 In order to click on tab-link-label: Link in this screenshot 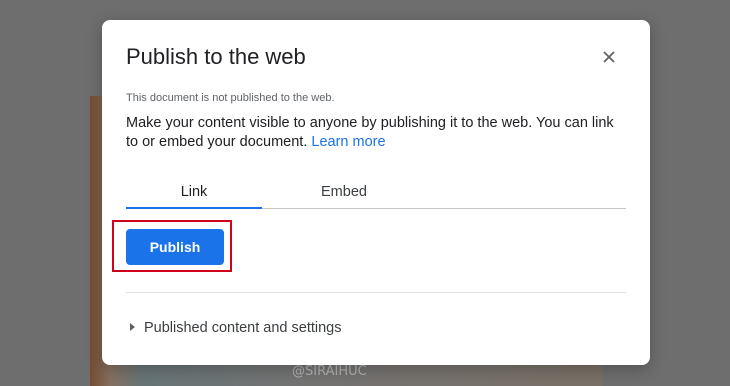, I will do `click(194, 192)`.